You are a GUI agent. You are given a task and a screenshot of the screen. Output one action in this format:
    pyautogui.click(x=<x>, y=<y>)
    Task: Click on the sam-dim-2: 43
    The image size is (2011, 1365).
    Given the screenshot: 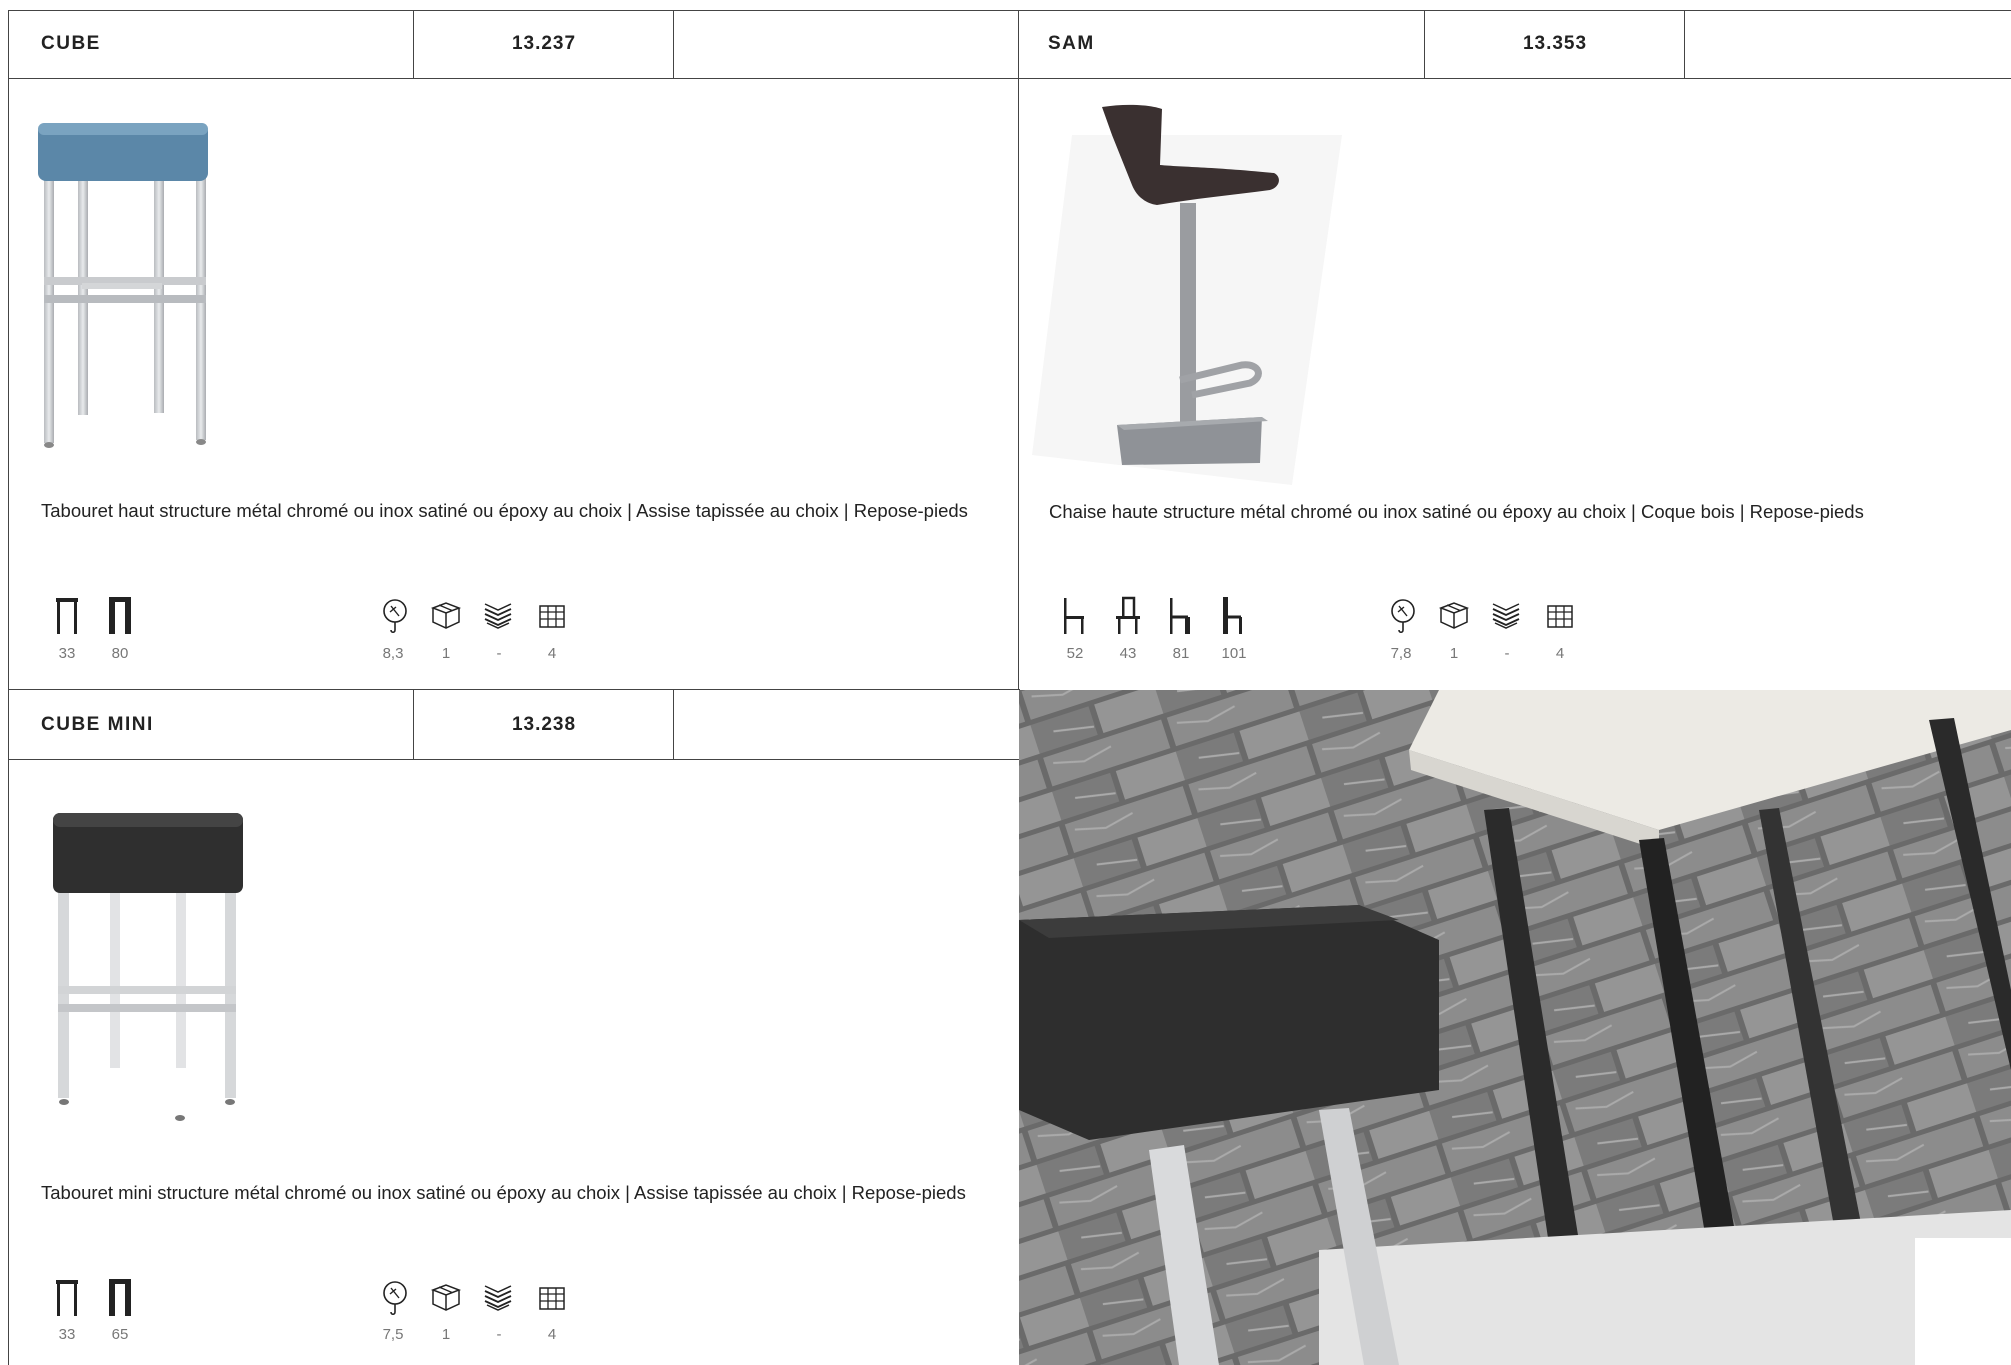 What is the action you would take?
    pyautogui.click(x=1128, y=653)
    